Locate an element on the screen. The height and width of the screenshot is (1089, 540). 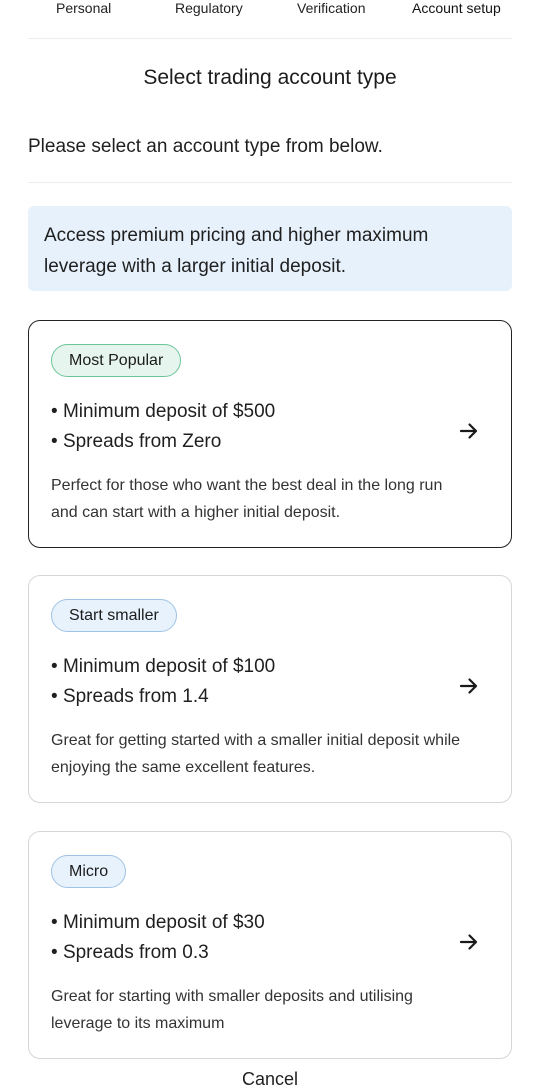
card-features: Minimum deposit of $30 Spreads from 0.3 is located at coordinates (158, 938).